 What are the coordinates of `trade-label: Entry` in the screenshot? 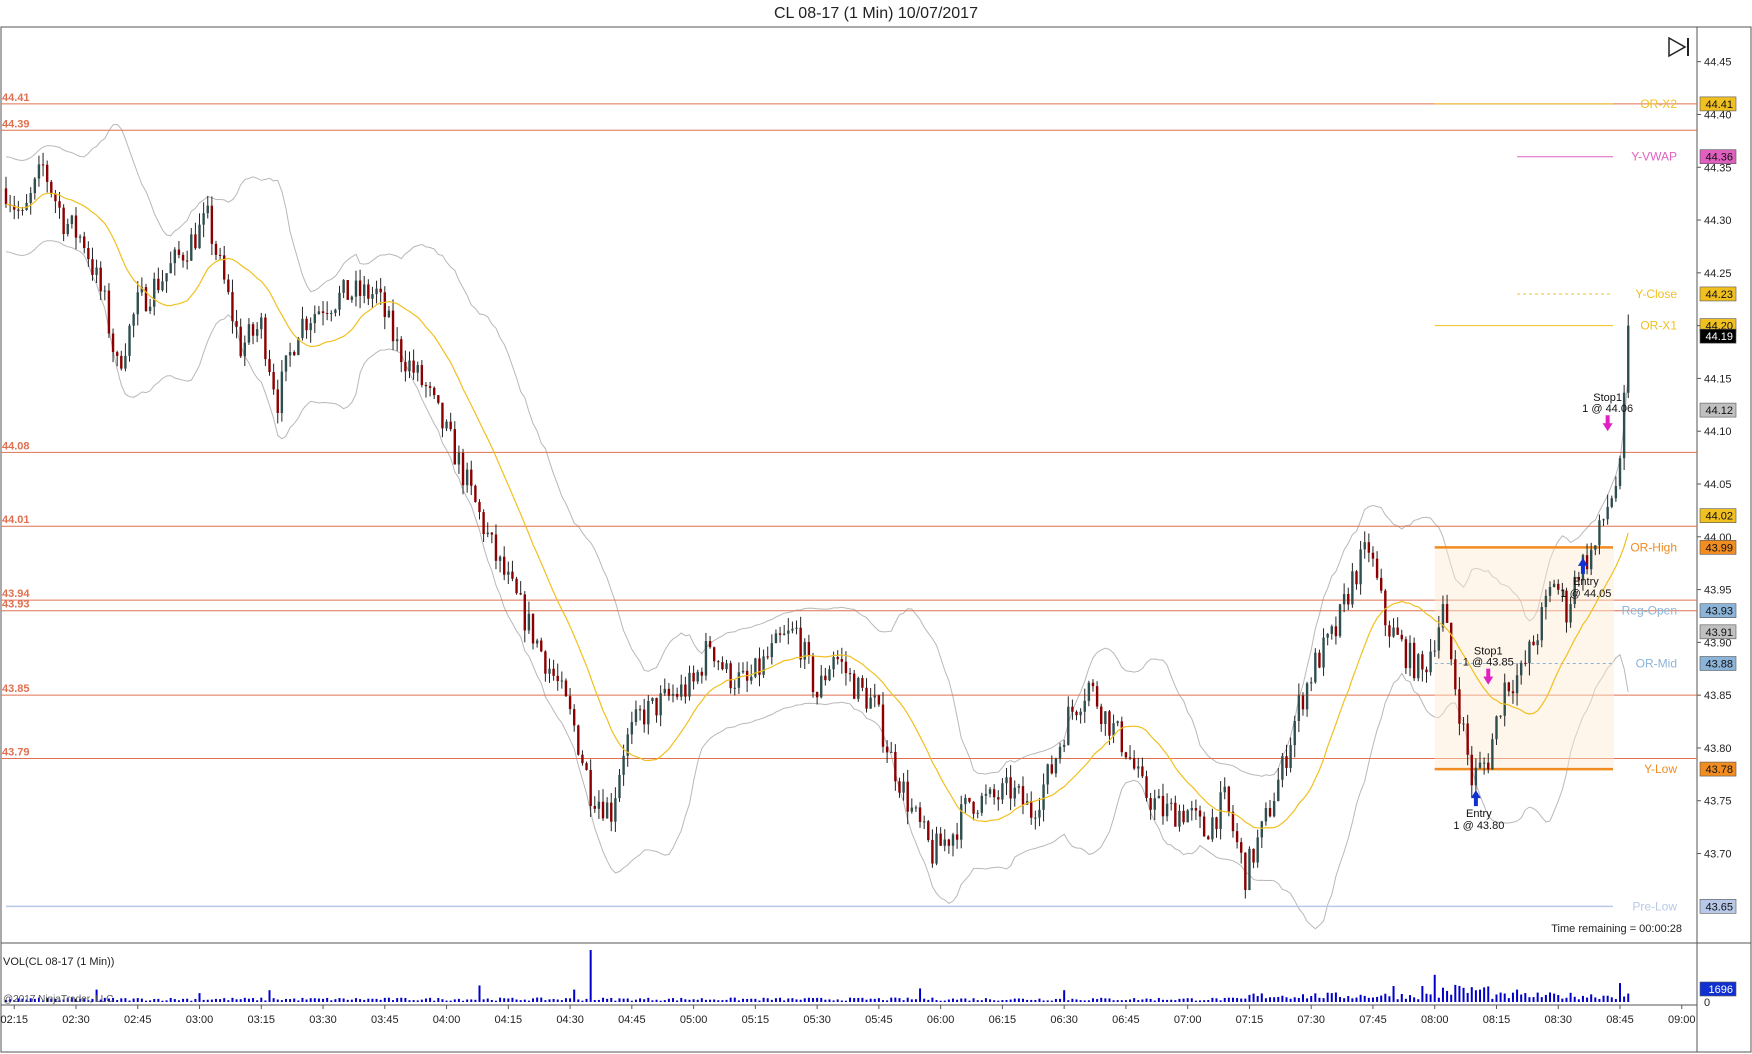 It's located at (1479, 814).